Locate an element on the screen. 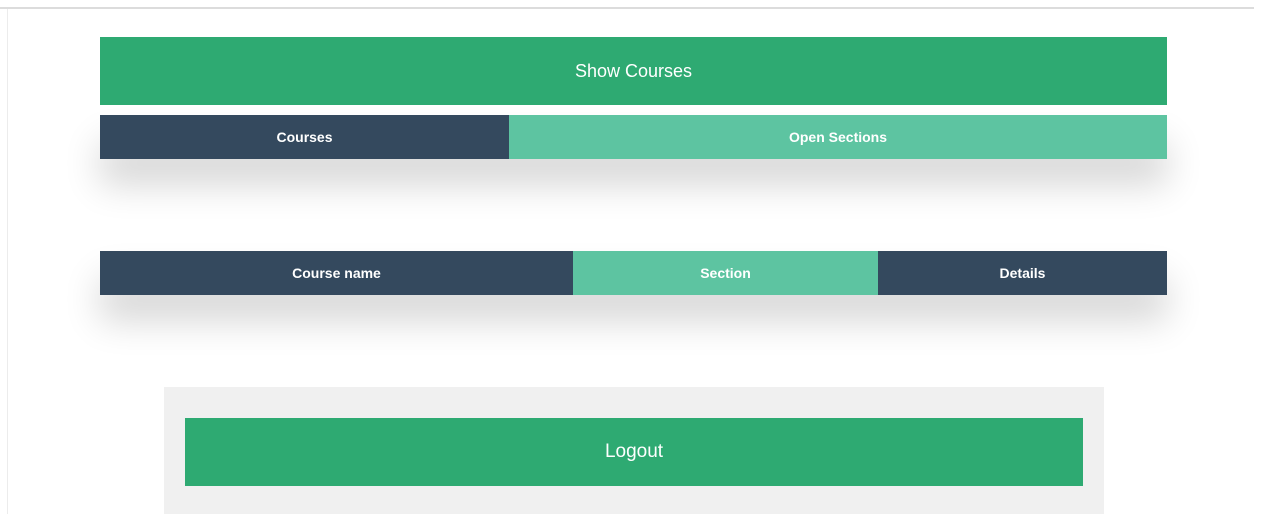 This screenshot has width=1263, height=514. logout-button: Logout is located at coordinates (634, 452).